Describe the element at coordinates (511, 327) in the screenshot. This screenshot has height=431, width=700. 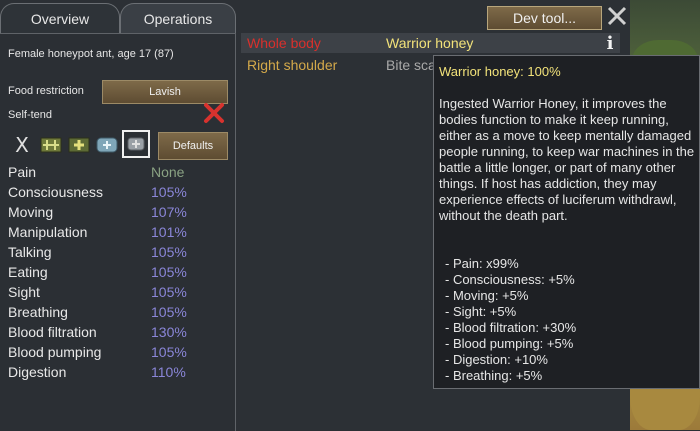
I see `tooltip-effect-line: - Blood filtration: +30%` at that location.